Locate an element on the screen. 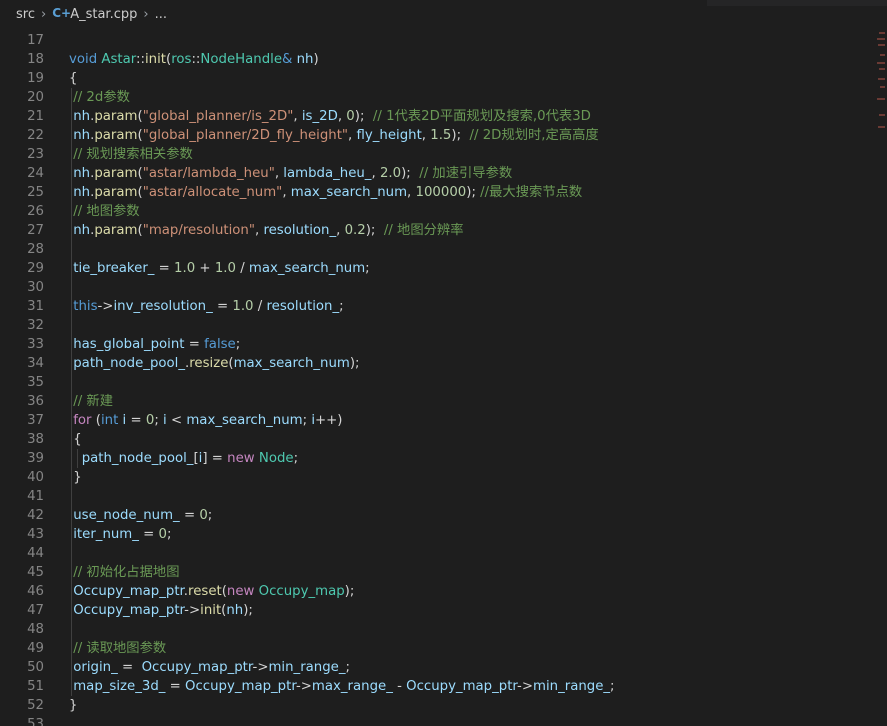  code-line: 19 { is located at coordinates (443, 78).